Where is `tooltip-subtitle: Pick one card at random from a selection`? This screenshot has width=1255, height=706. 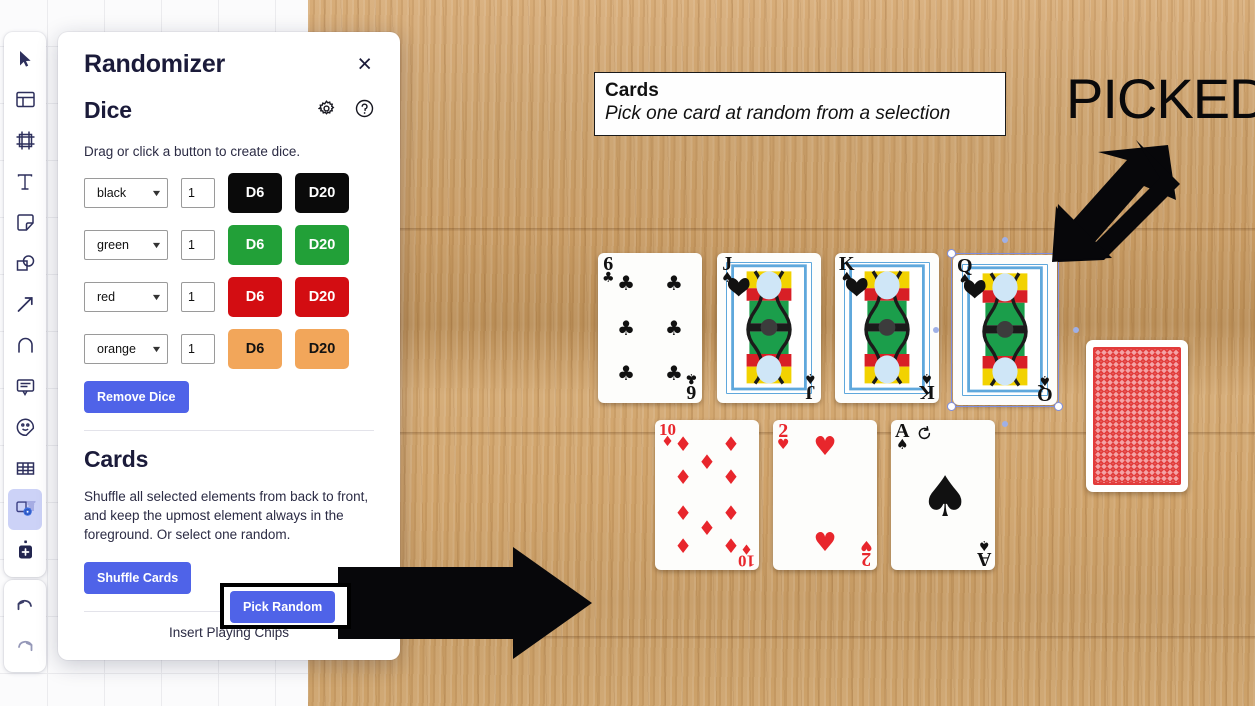
tooltip-subtitle: Pick one card at random from a selection is located at coordinates (778, 113).